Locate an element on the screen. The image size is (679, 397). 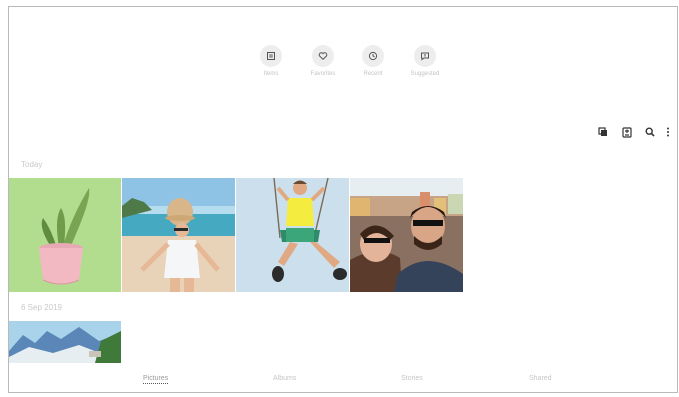
photo-thumbnail-cactus is located at coordinates (65, 235).